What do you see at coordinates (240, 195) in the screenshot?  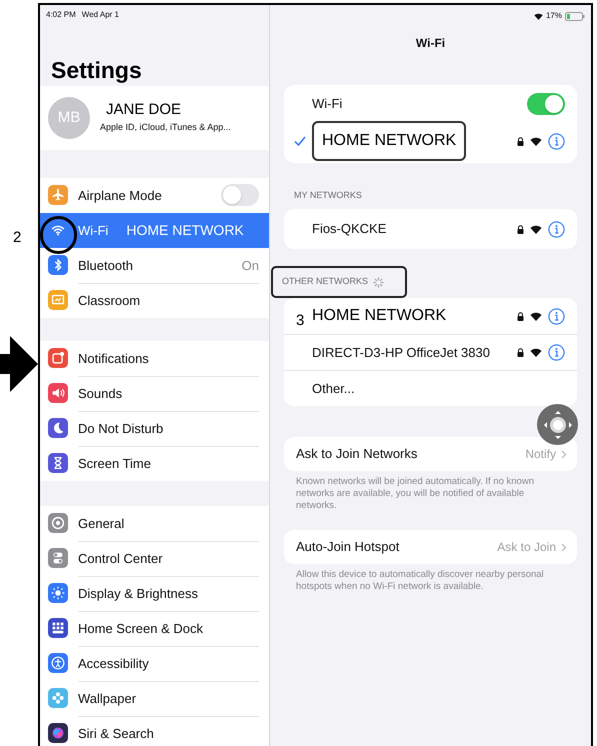 I see `airplane-toggle` at bounding box center [240, 195].